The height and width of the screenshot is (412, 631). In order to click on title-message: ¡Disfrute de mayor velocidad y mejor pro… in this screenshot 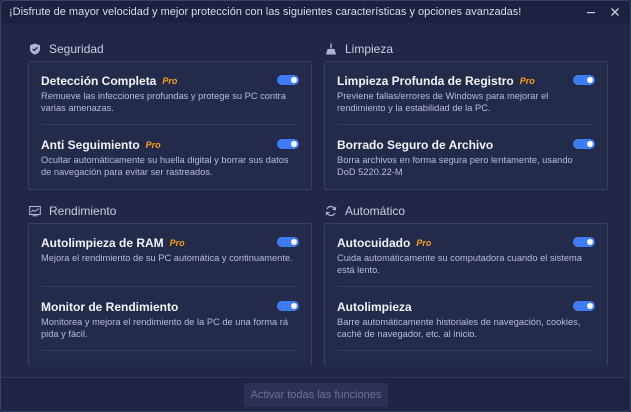, I will do `click(265, 12)`.